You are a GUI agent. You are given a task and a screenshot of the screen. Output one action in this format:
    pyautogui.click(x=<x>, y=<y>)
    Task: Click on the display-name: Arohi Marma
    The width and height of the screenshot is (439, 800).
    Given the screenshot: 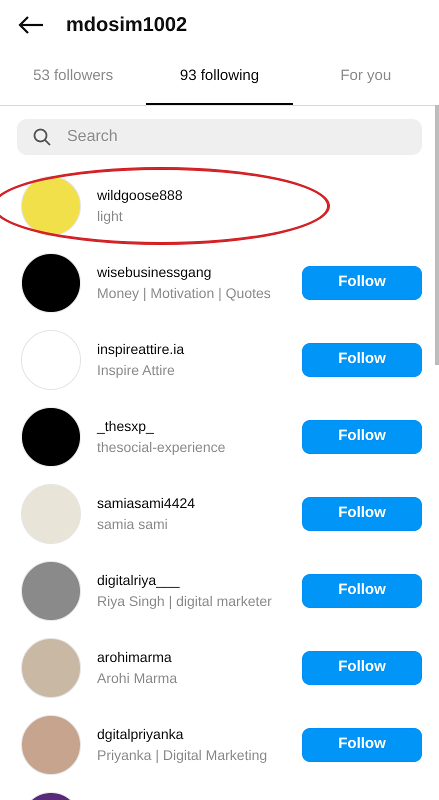 What is the action you would take?
    pyautogui.click(x=137, y=678)
    